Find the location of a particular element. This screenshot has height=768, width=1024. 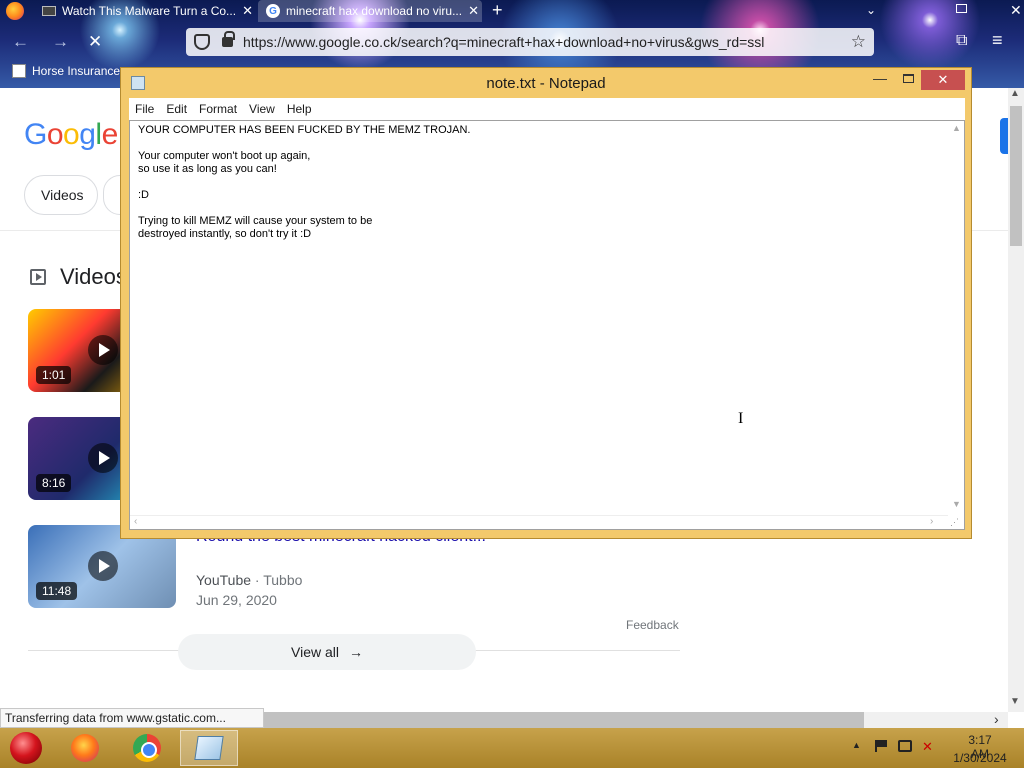

notepad-title: note.txt - Notepad is located at coordinates (546, 83).